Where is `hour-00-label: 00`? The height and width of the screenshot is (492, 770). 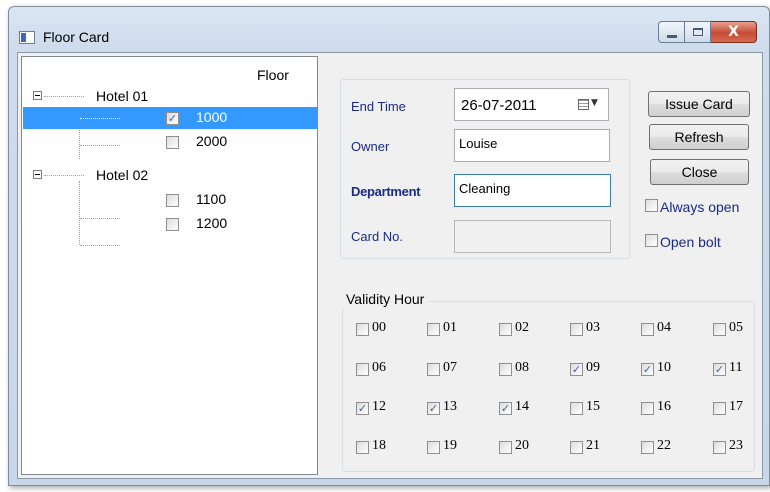
hour-00-label: 00 is located at coordinates (379, 328).